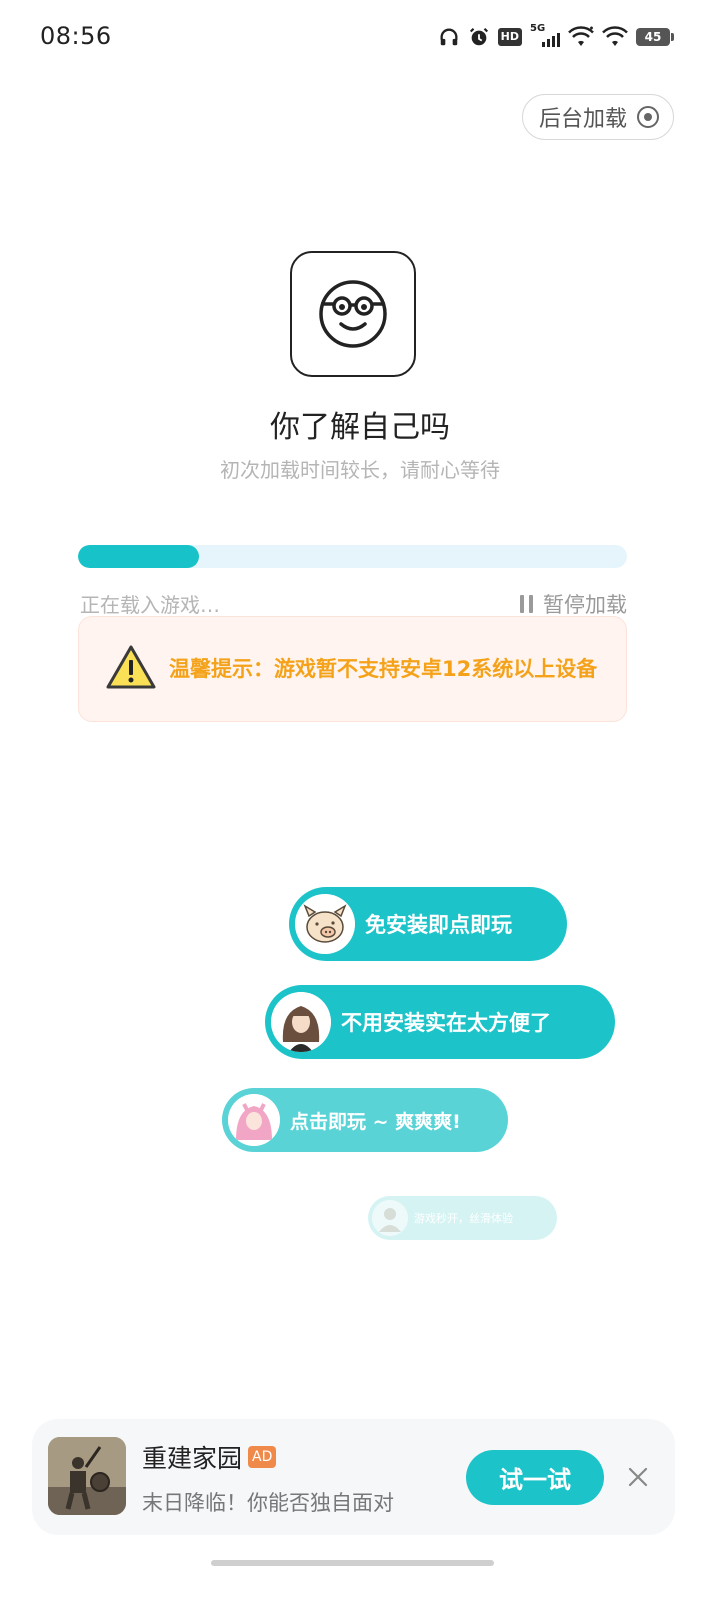 The width and height of the screenshot is (720, 1600). I want to click on chat-bubble: 不用安装实在太方便了, so click(440, 1022).